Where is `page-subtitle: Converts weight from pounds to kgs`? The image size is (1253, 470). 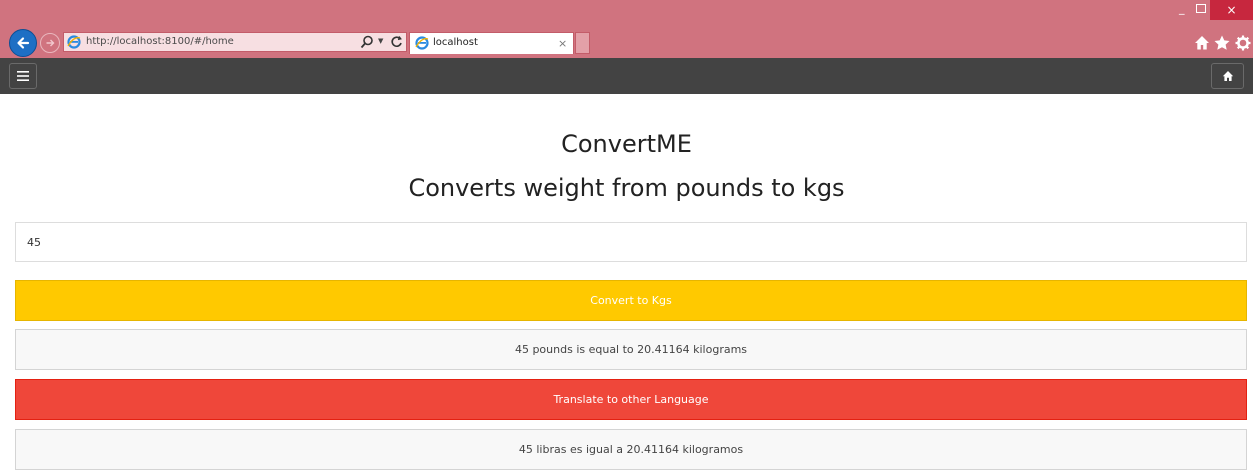 page-subtitle: Converts weight from pounds to kgs is located at coordinates (626, 188).